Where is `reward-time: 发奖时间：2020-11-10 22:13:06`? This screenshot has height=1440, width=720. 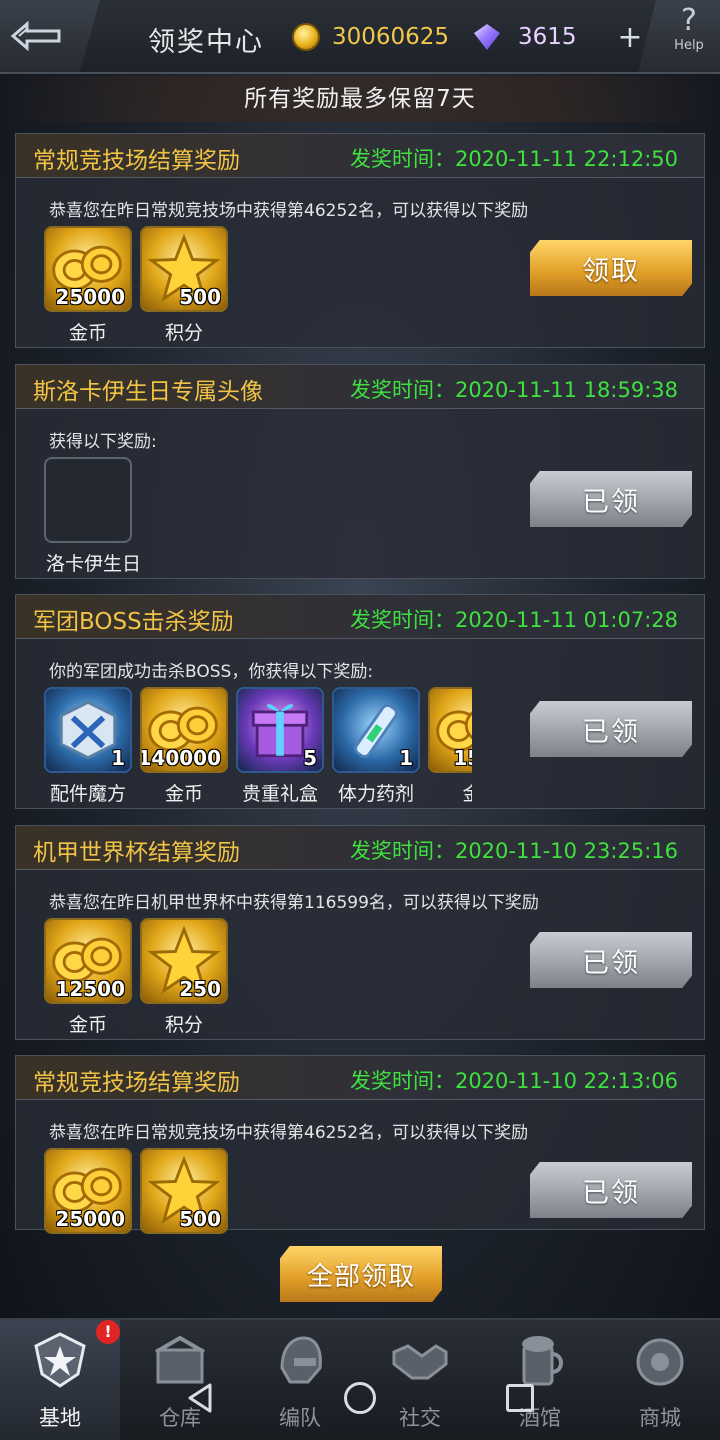
reward-time: 发奖时间：2020-11-10 22:13:06 is located at coordinates (513, 1081).